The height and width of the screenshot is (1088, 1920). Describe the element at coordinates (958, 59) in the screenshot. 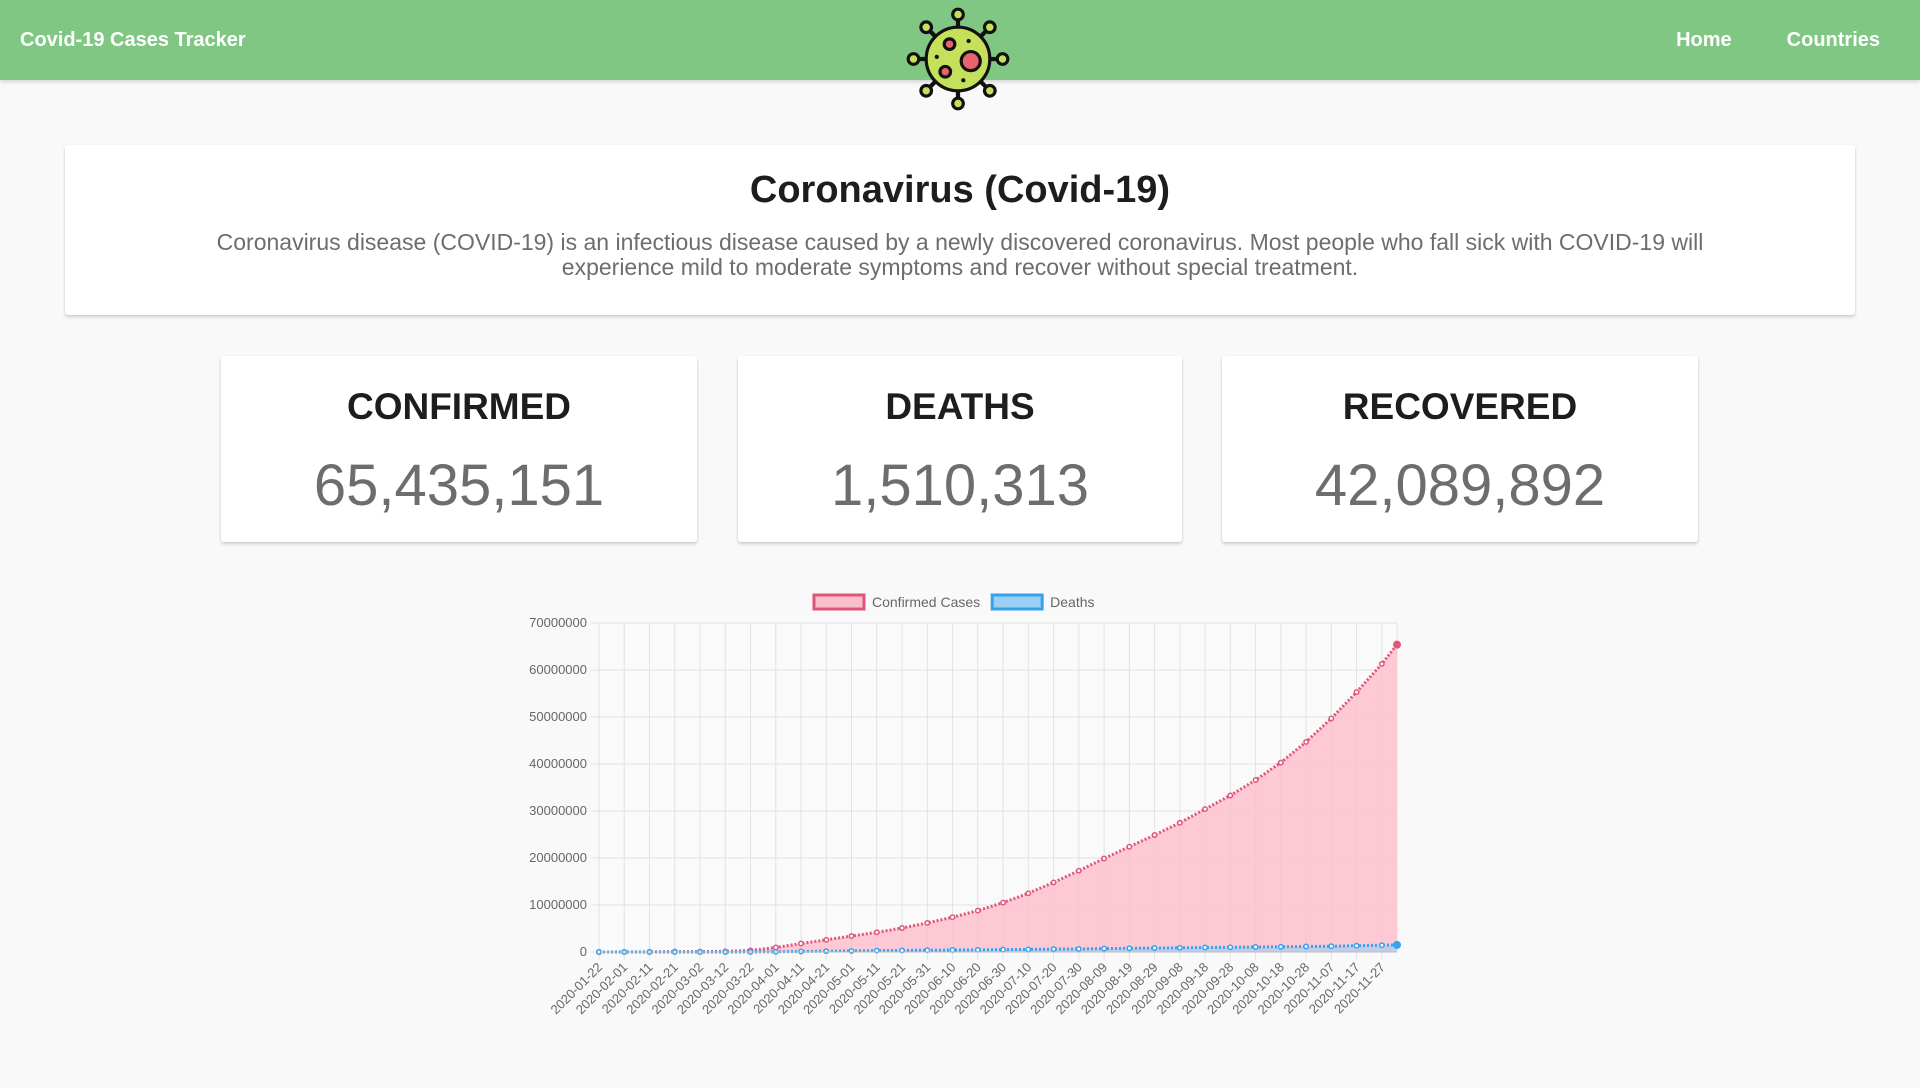

I see `virus-icon` at that location.